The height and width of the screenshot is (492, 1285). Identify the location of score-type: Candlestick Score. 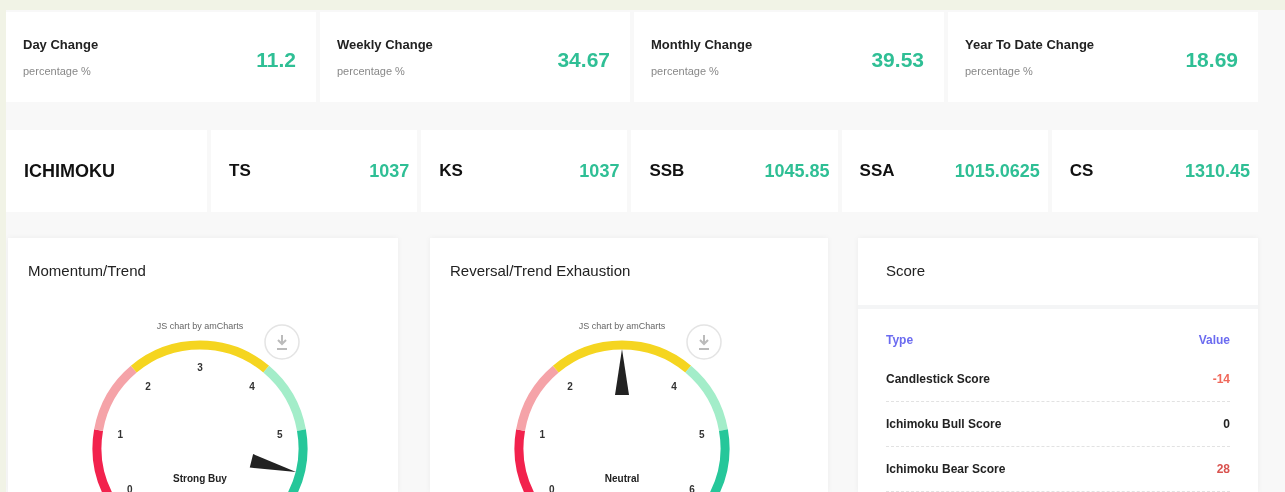
(938, 379).